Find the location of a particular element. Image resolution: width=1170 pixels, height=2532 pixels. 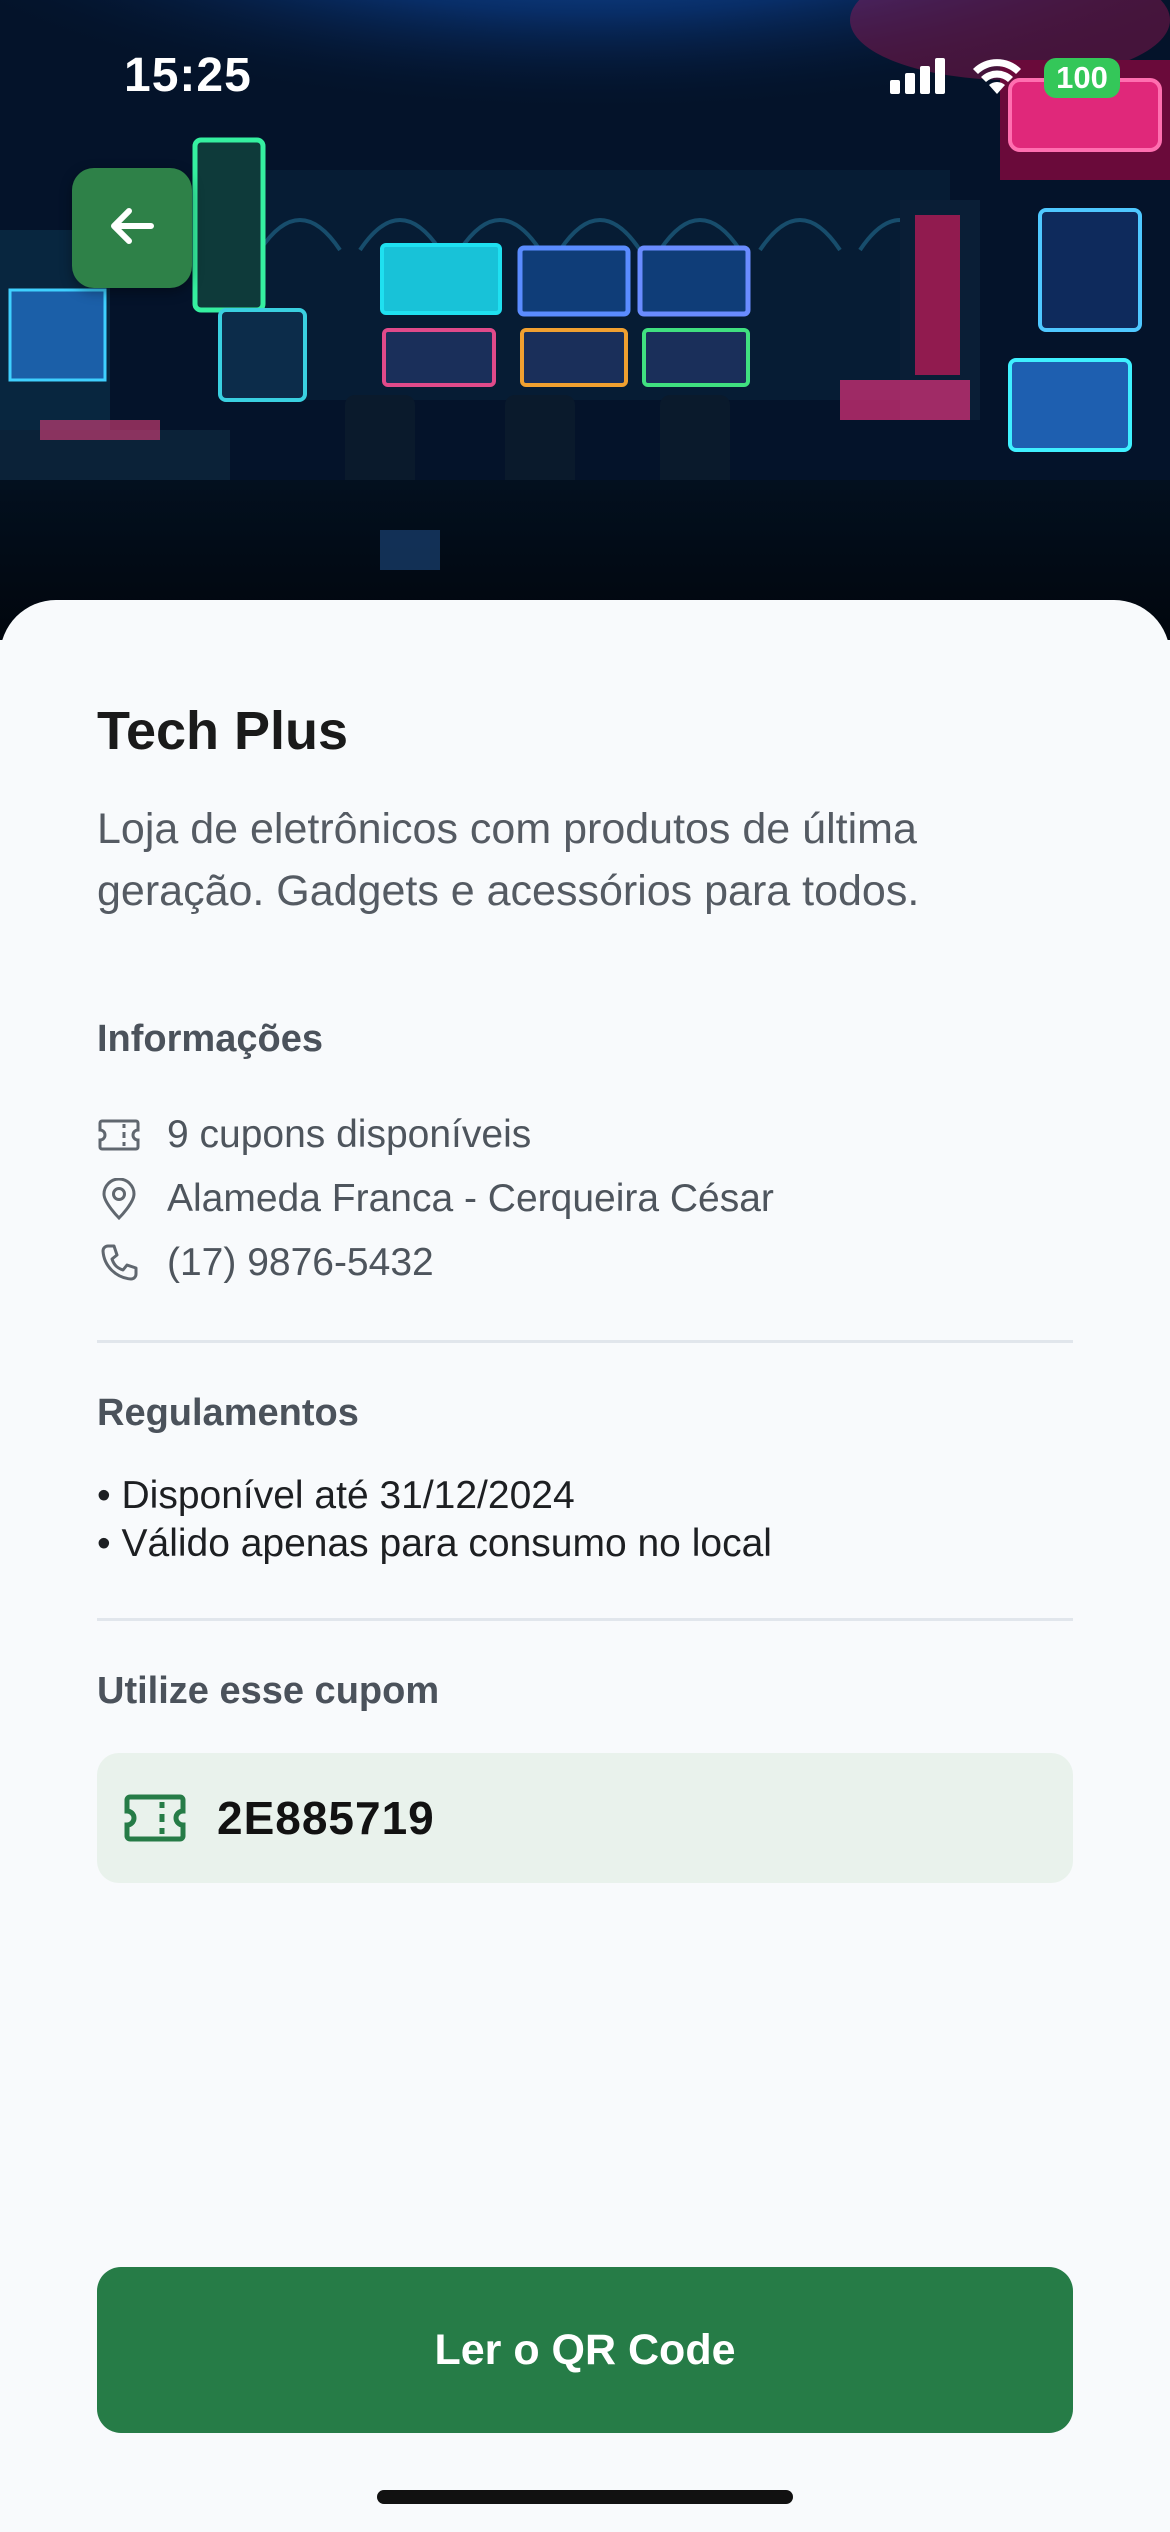

info-item-coupons: 9 cupons disponíveis is located at coordinates (314, 1135).